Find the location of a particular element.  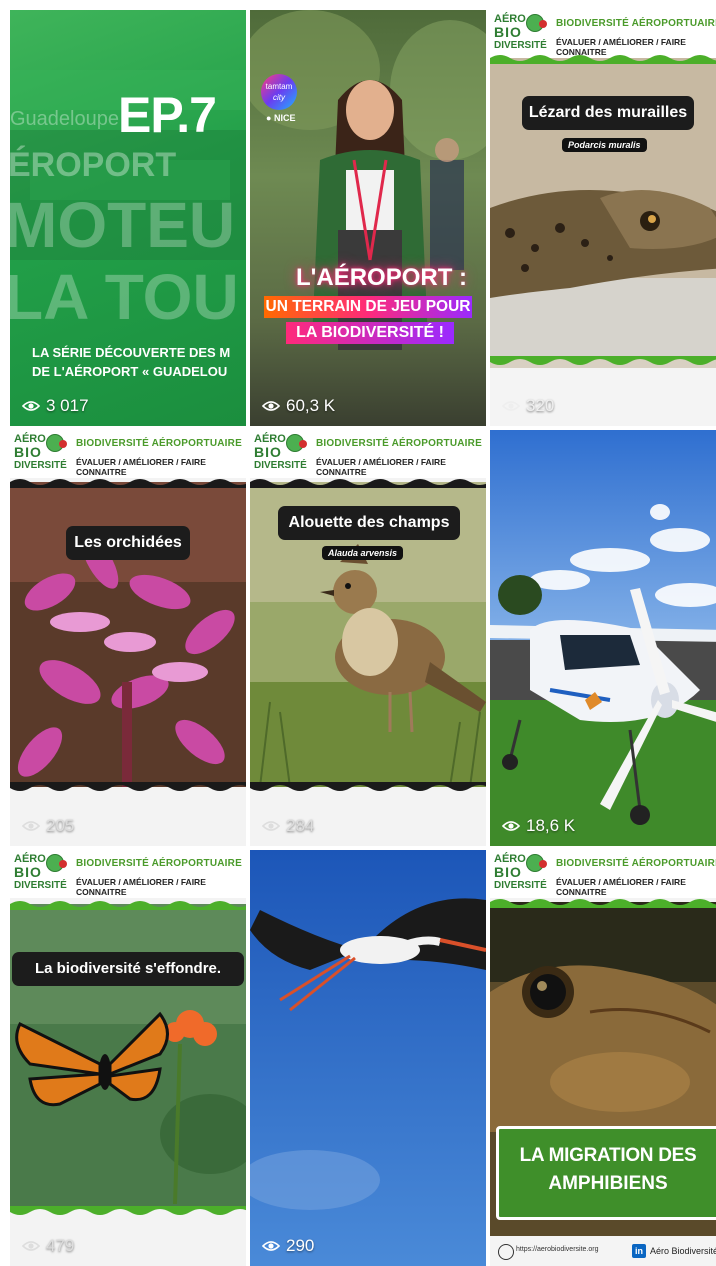

migration-banner: LA MIGRATION DES AMPHIBIENS is located at coordinates (606, 1173).